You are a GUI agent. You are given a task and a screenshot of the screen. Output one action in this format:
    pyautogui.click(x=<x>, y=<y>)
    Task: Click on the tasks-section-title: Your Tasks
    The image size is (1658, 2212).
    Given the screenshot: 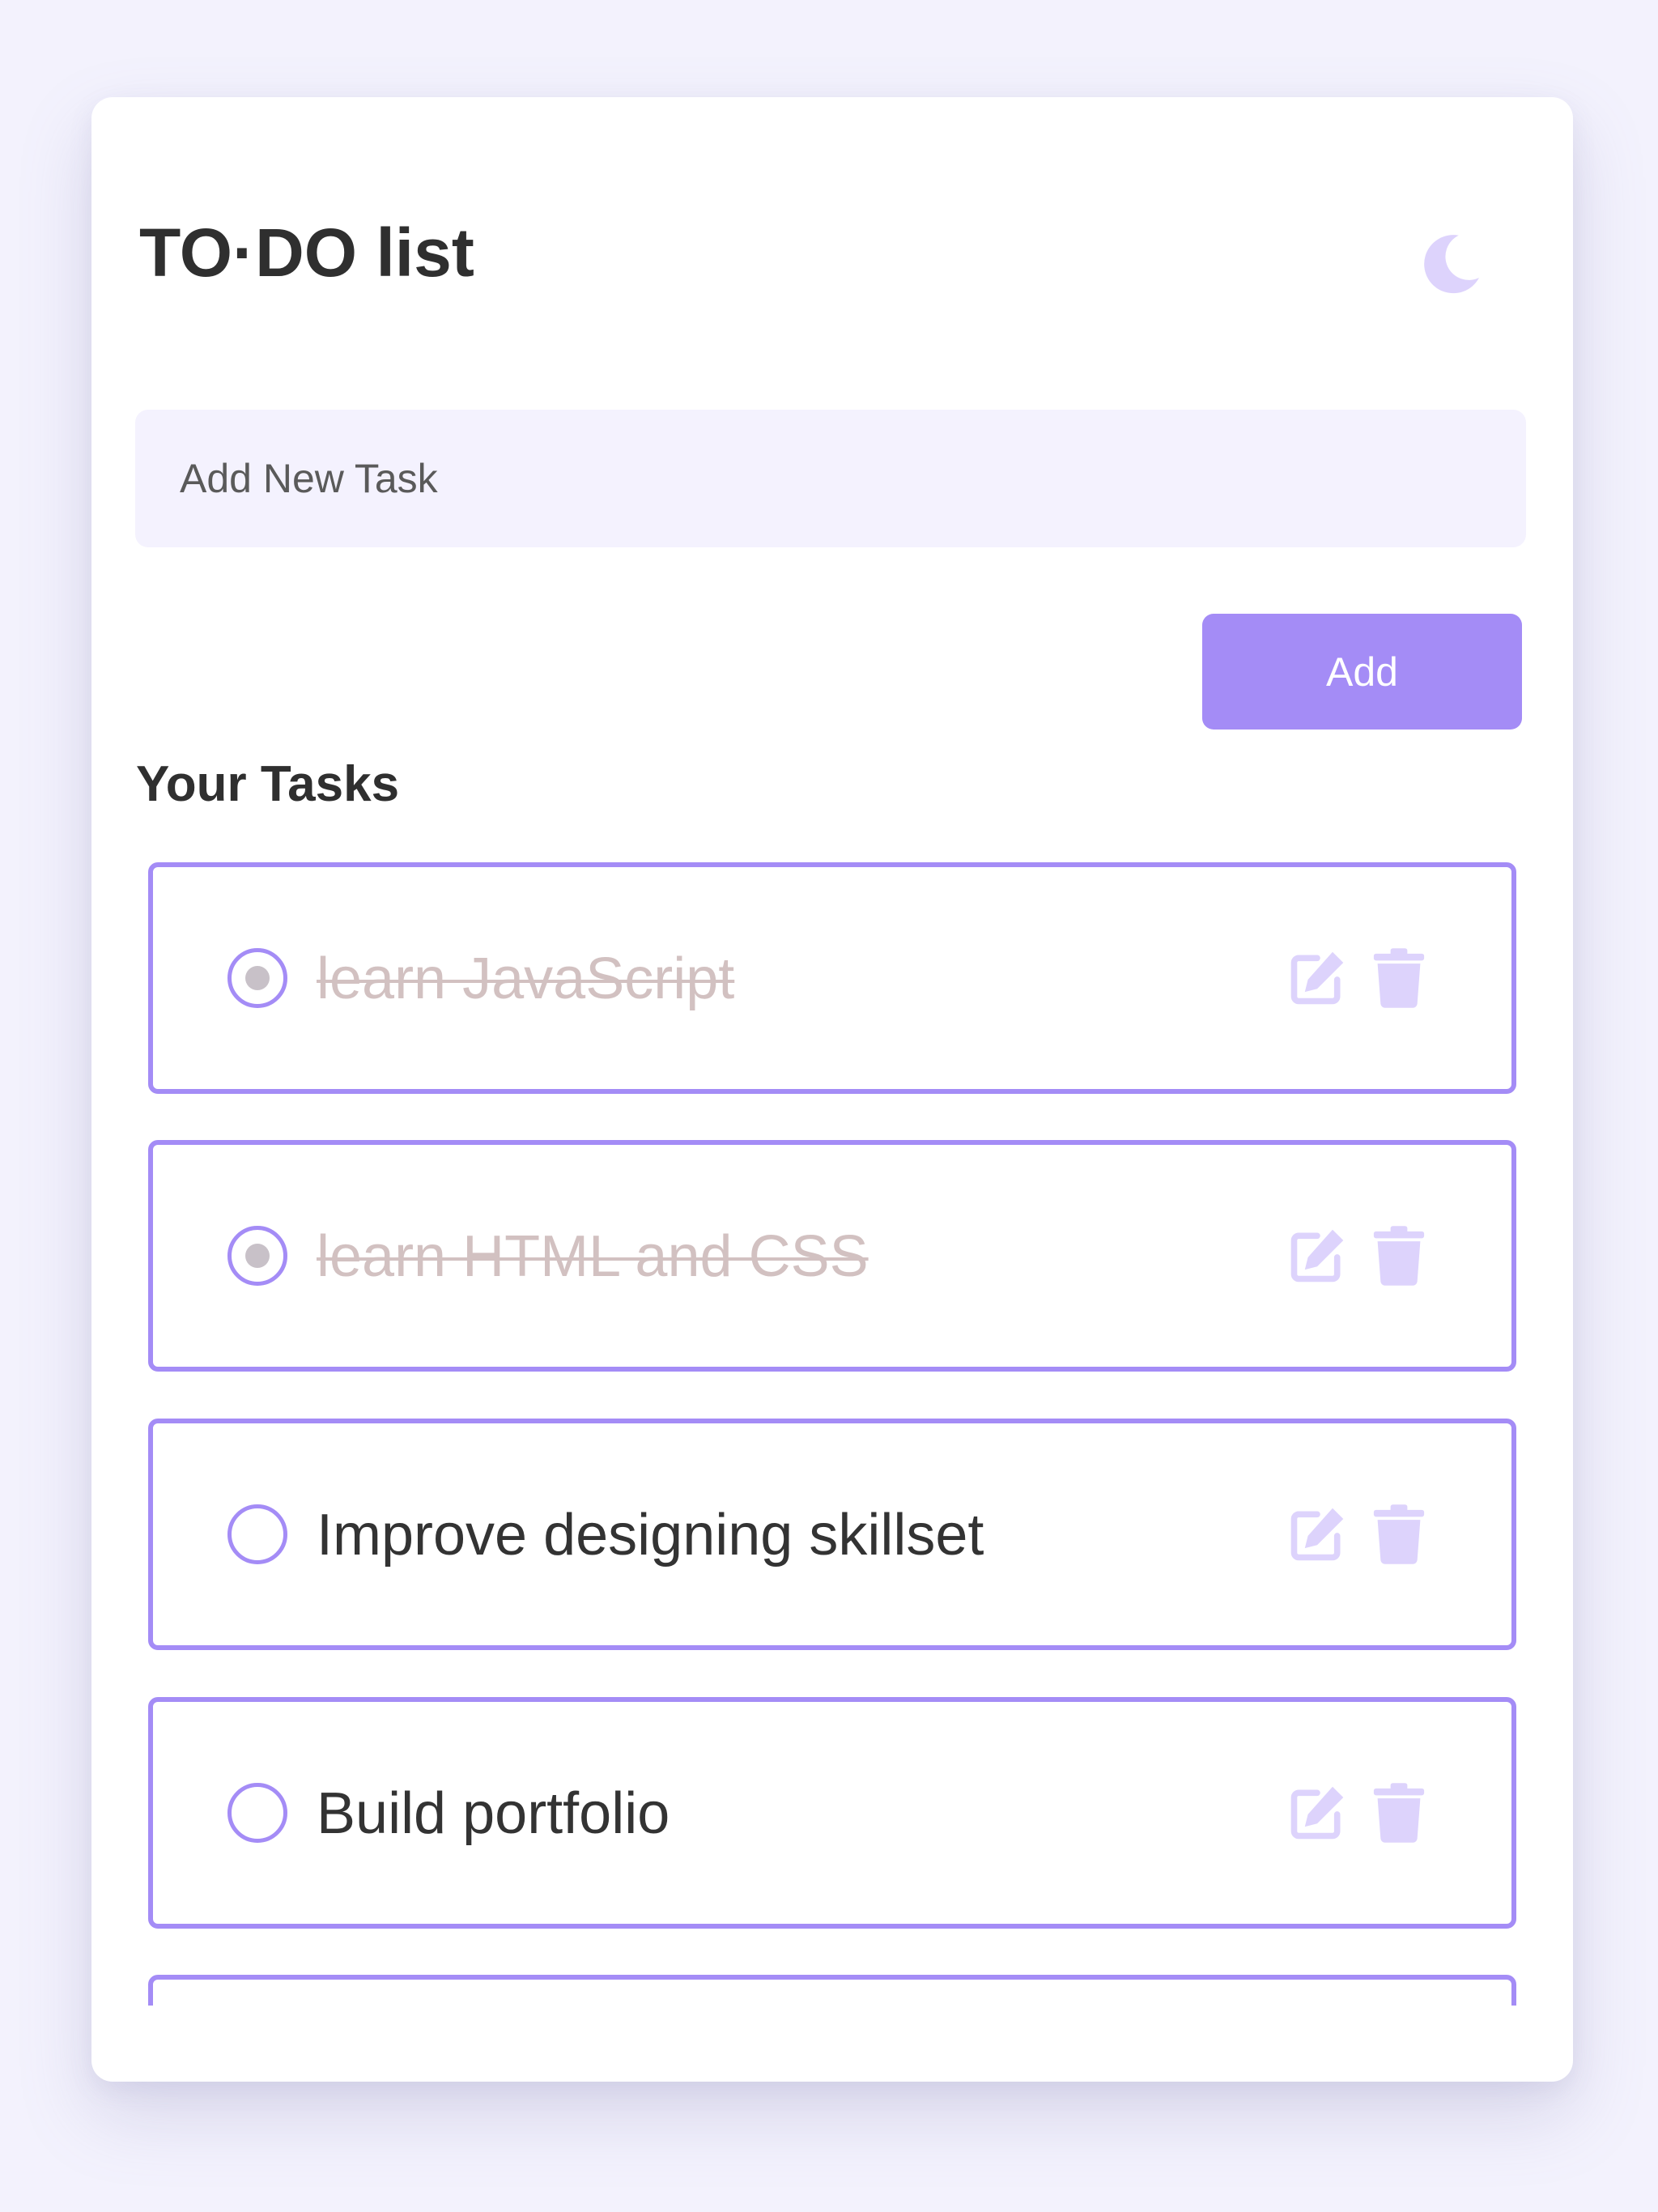 What is the action you would take?
    pyautogui.click(x=268, y=784)
    